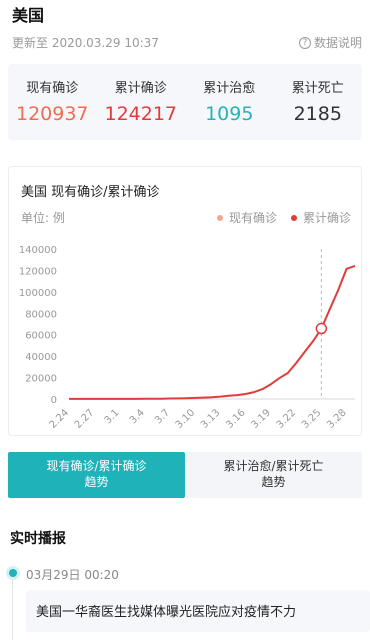 Image resolution: width=370 pixels, height=640 pixels. Describe the element at coordinates (318, 102) in the screenshot. I see `stat-total-deaths: 累计死亡 2185` at that location.